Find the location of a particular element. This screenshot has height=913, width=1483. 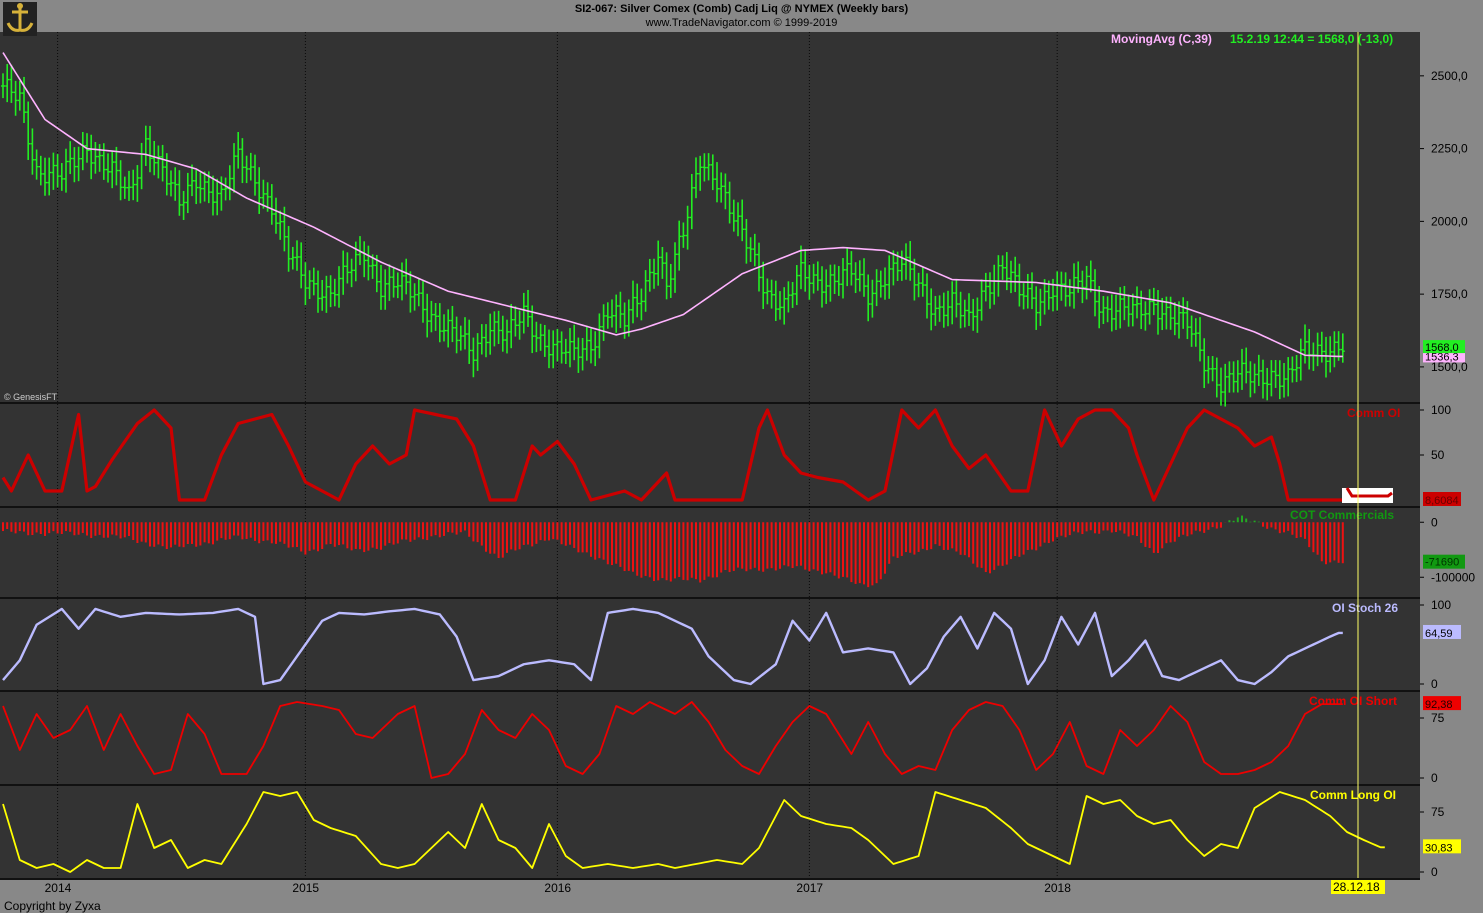

moving-average-title: MovingAvg (C,39) is located at coordinates (1161, 39).